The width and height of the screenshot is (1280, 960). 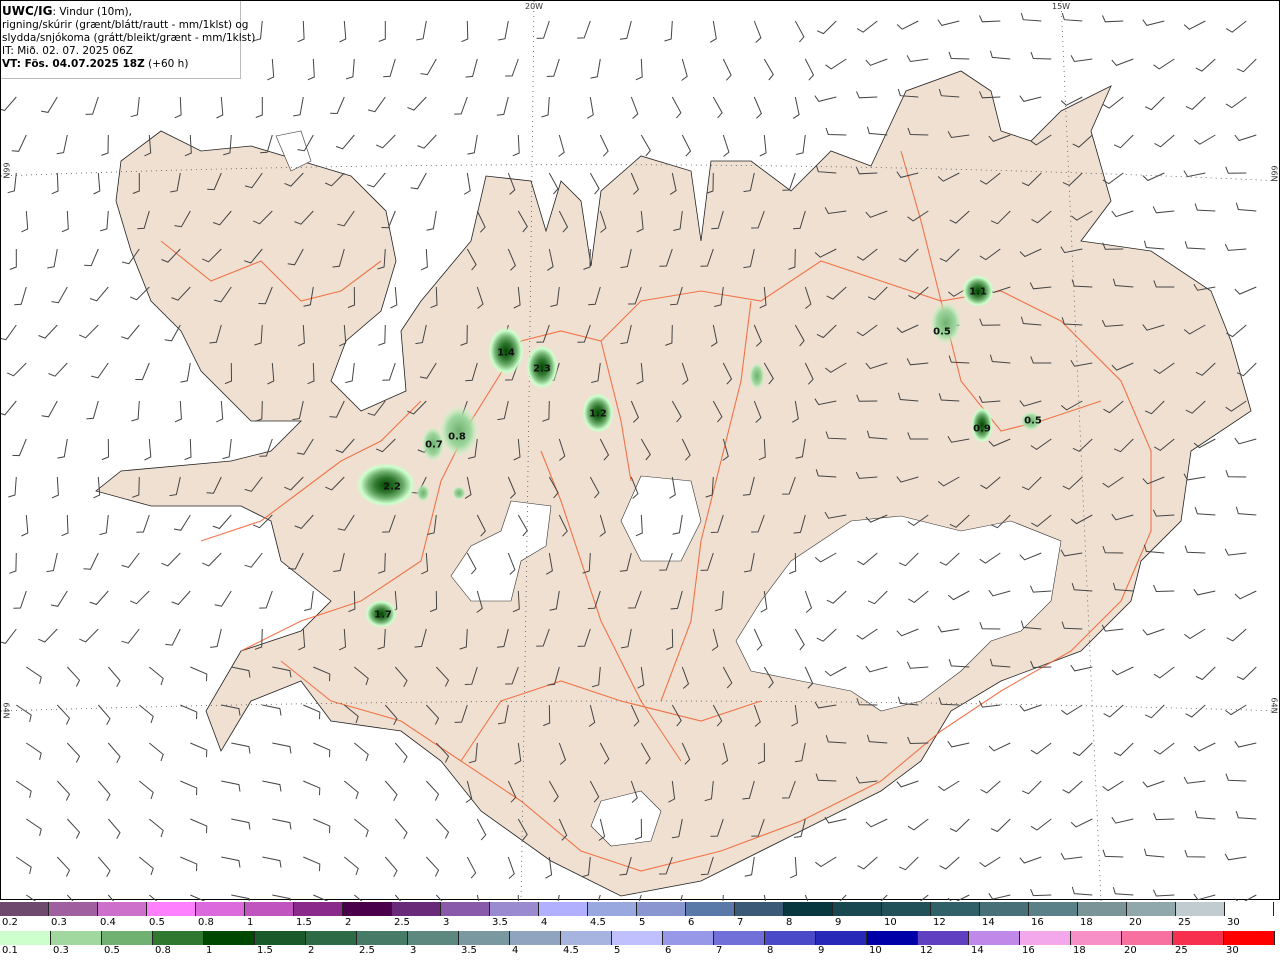 What do you see at coordinates (6, 170) in the screenshot?
I see `lat-label-66n-left: 66N` at bounding box center [6, 170].